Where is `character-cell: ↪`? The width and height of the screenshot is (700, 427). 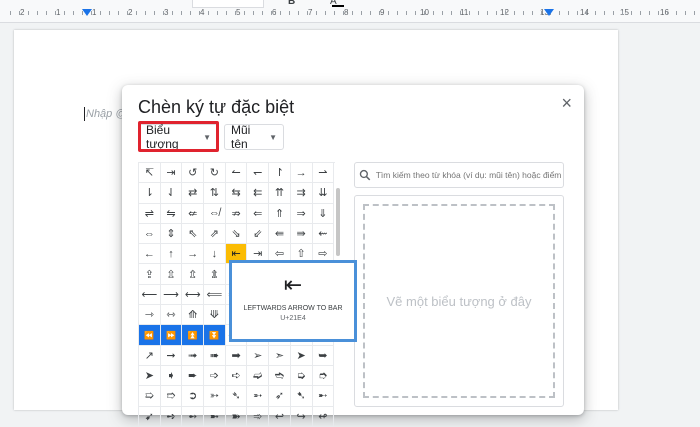
character-cell: ↪ is located at coordinates (301, 416).